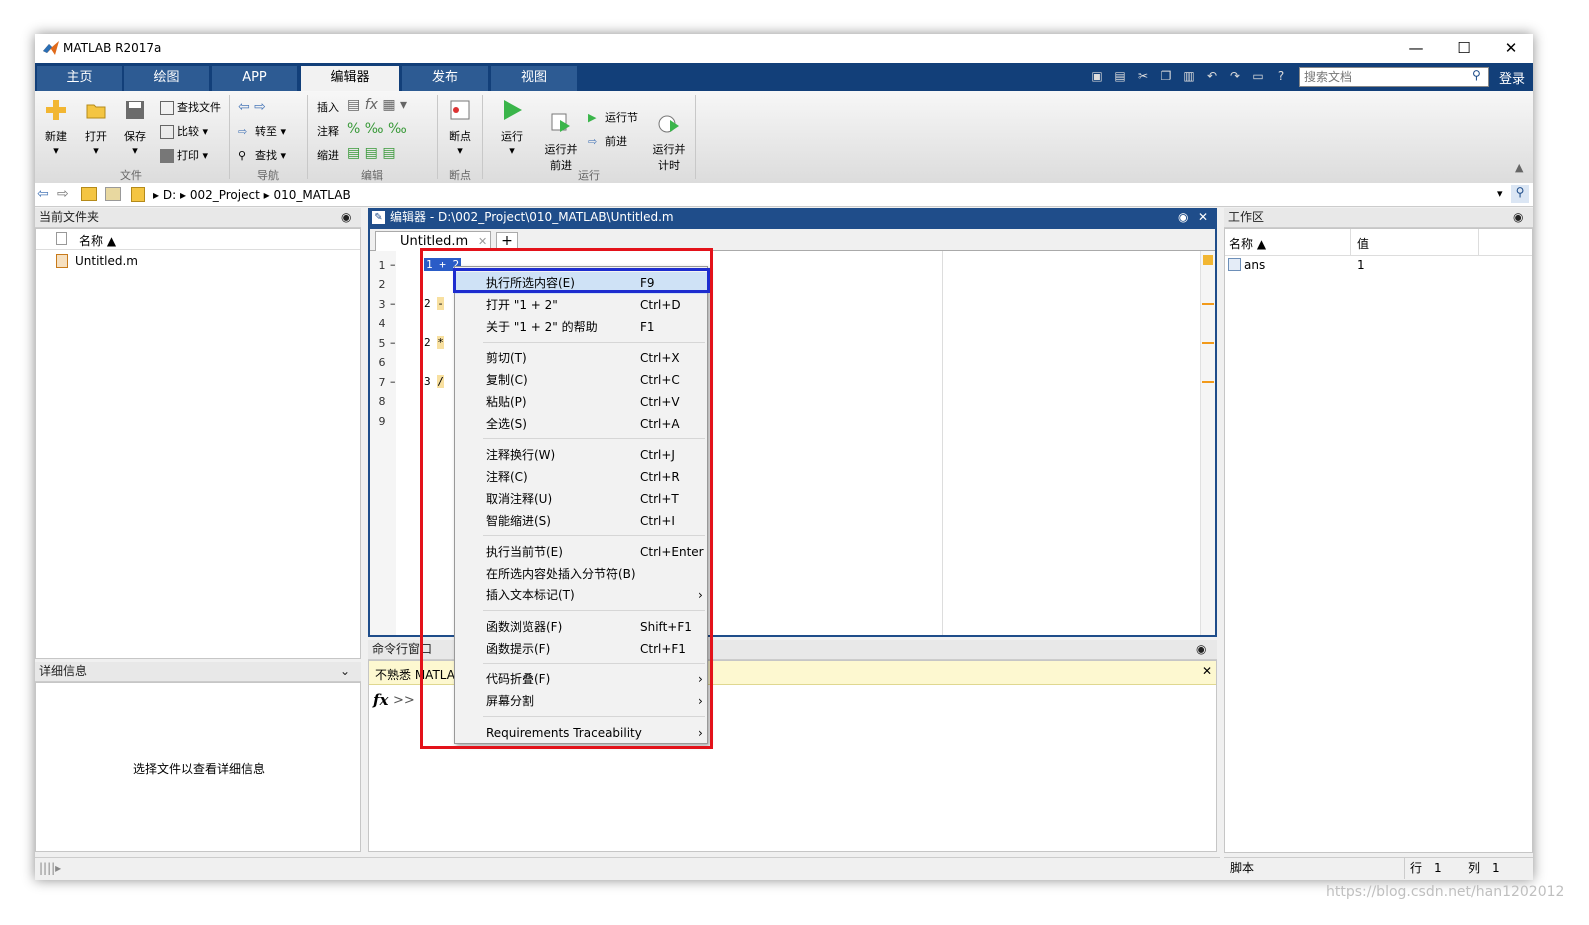 The height and width of the screenshot is (925, 1589). Describe the element at coordinates (56, 128) in the screenshot. I see `new-button: 新建 ▾` at that location.